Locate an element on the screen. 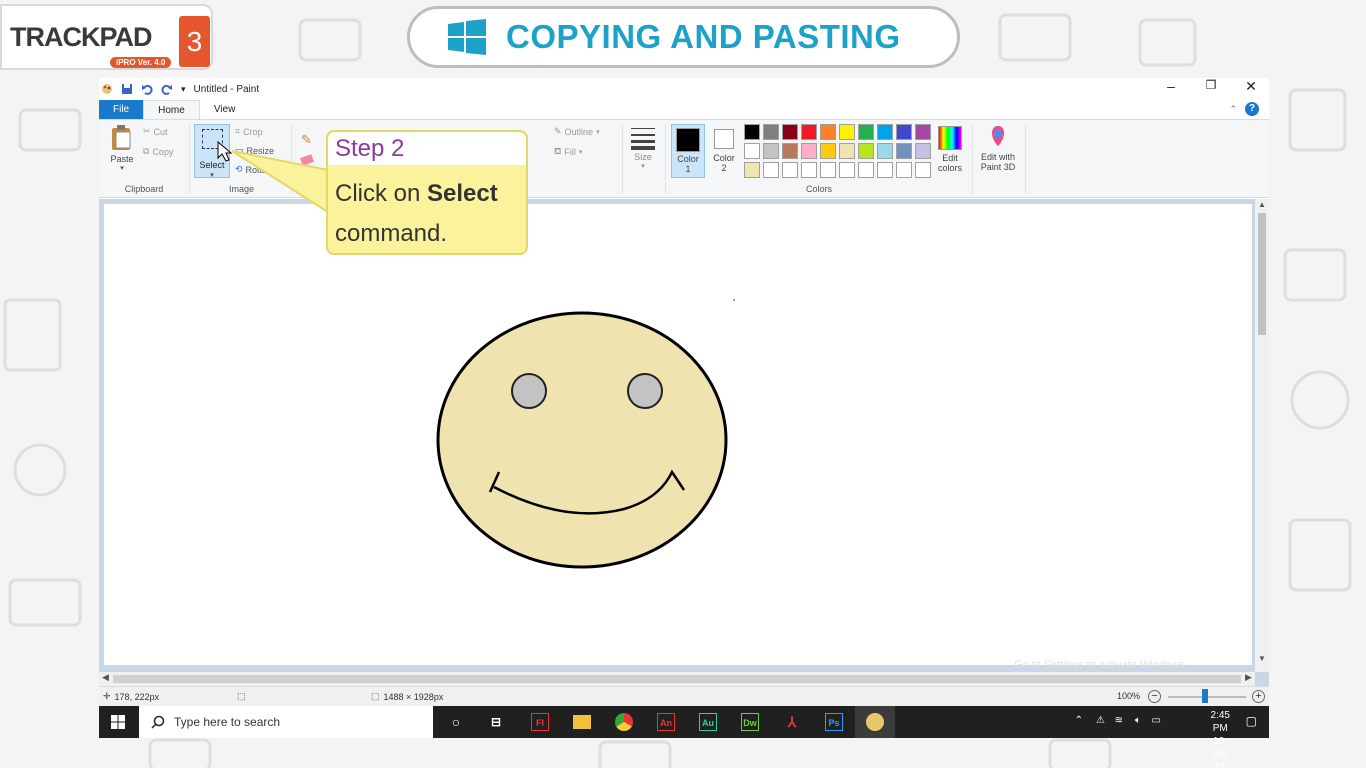  minimize-button: – is located at coordinates (1171, 86).